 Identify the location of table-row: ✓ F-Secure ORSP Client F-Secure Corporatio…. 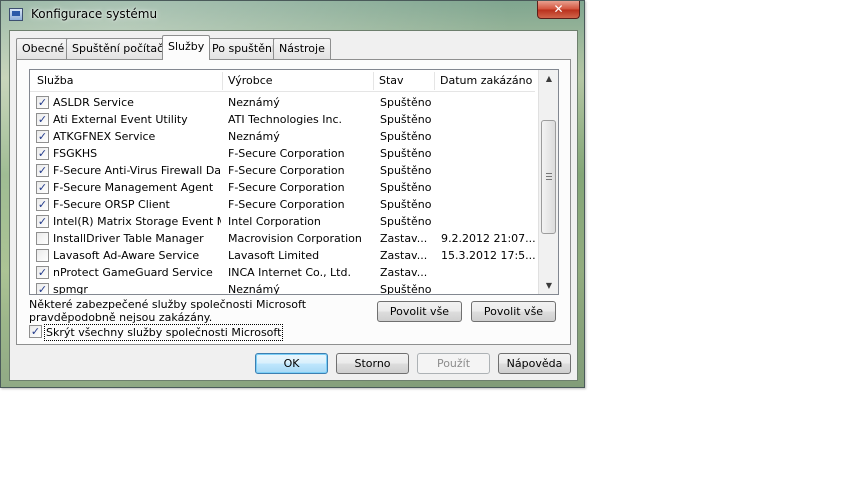
(282, 204).